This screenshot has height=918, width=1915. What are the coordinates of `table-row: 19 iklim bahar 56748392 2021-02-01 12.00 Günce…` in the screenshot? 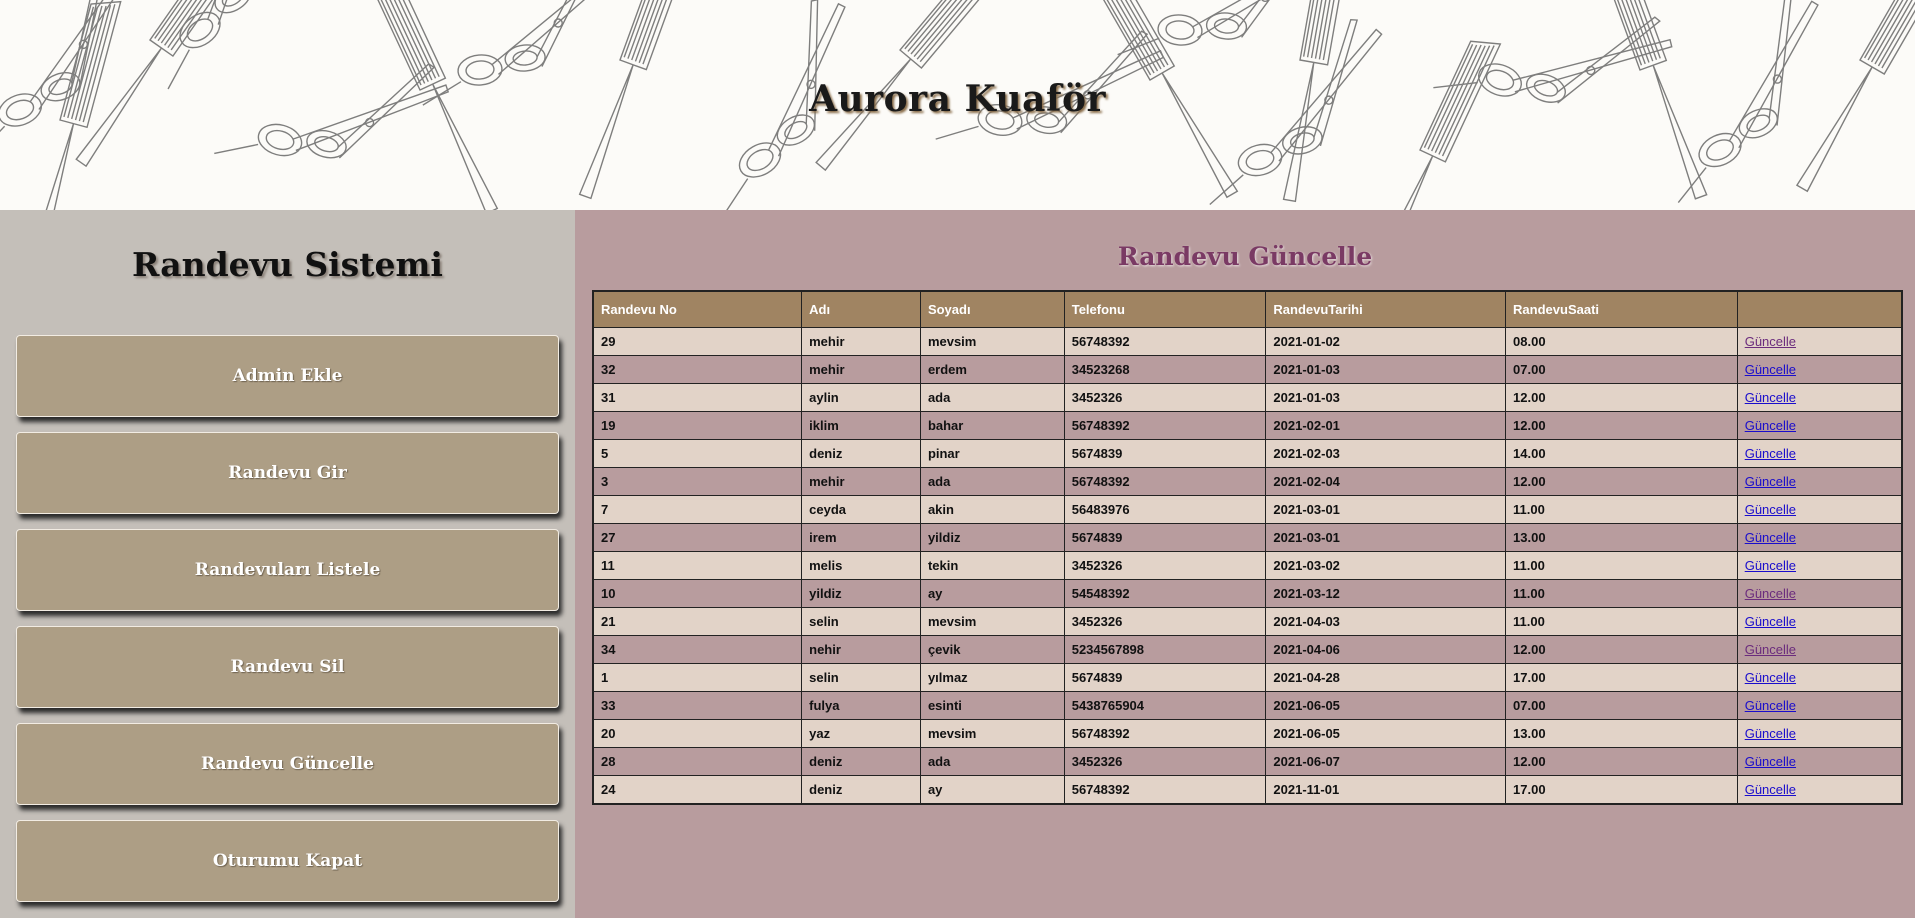 It's located at (1247, 425).